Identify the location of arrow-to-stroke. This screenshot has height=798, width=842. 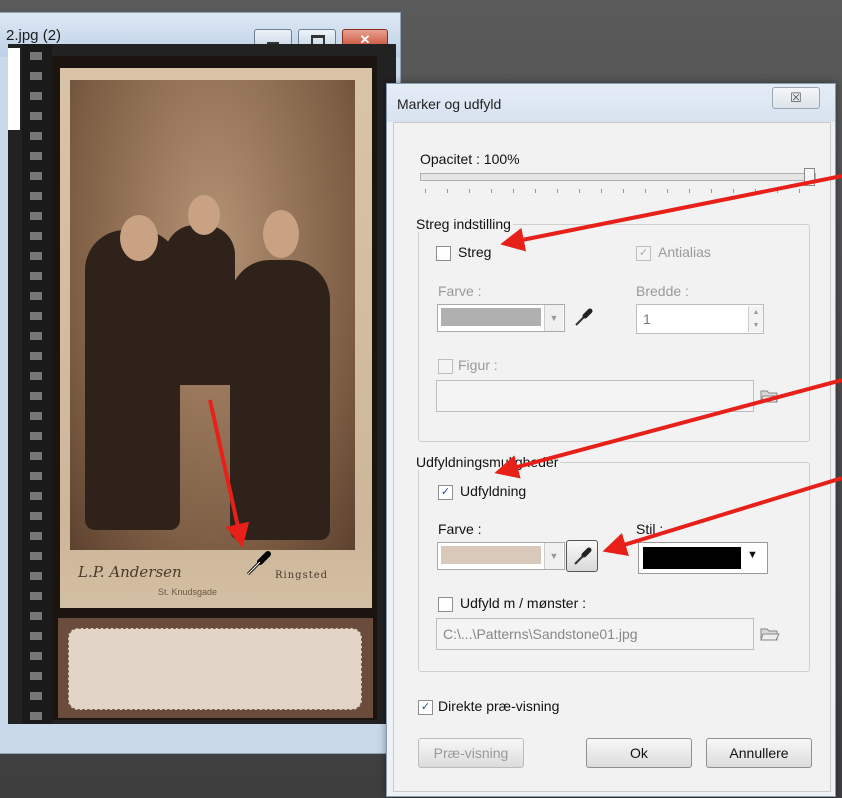
(671, 213).